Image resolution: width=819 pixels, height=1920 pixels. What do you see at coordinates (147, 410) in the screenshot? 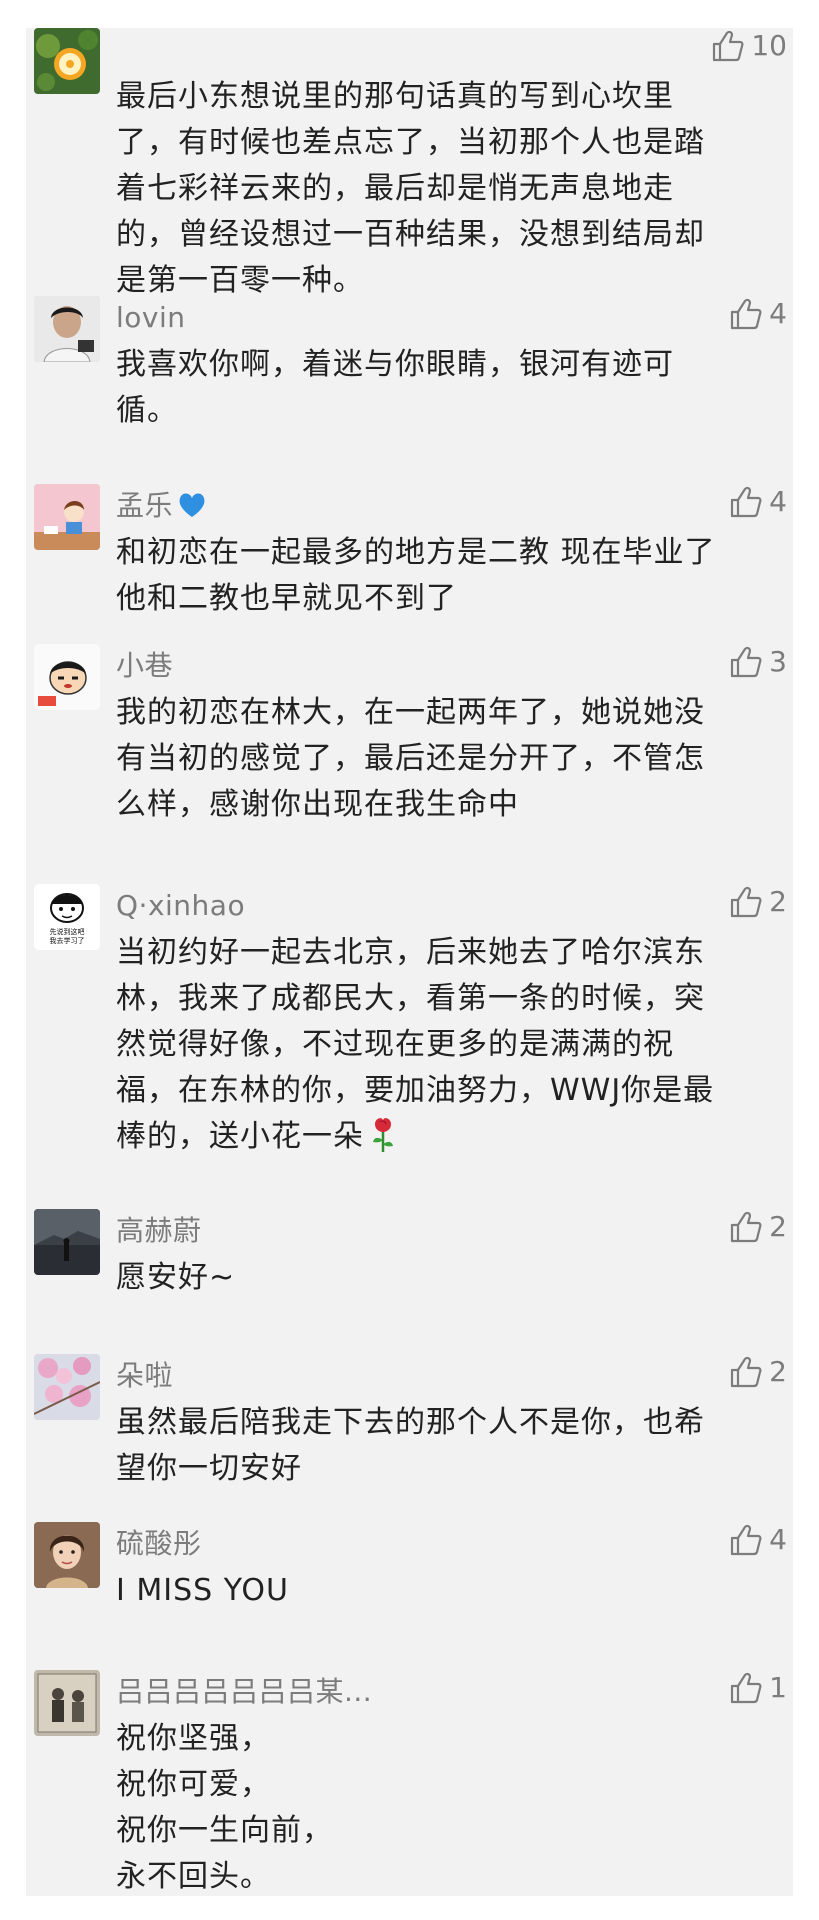
I see `comment-line: 循。` at bounding box center [147, 410].